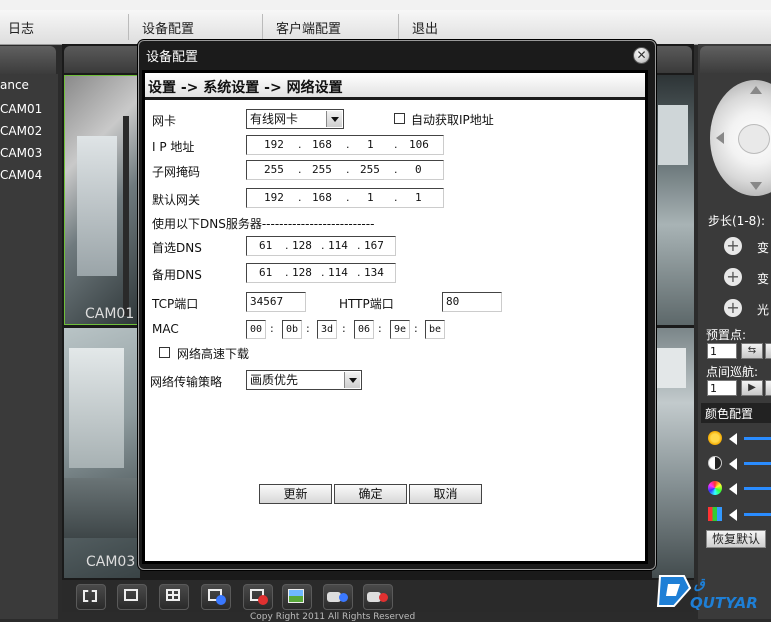 This screenshot has height=622, width=771. I want to click on hue-slider, so click(757, 514).